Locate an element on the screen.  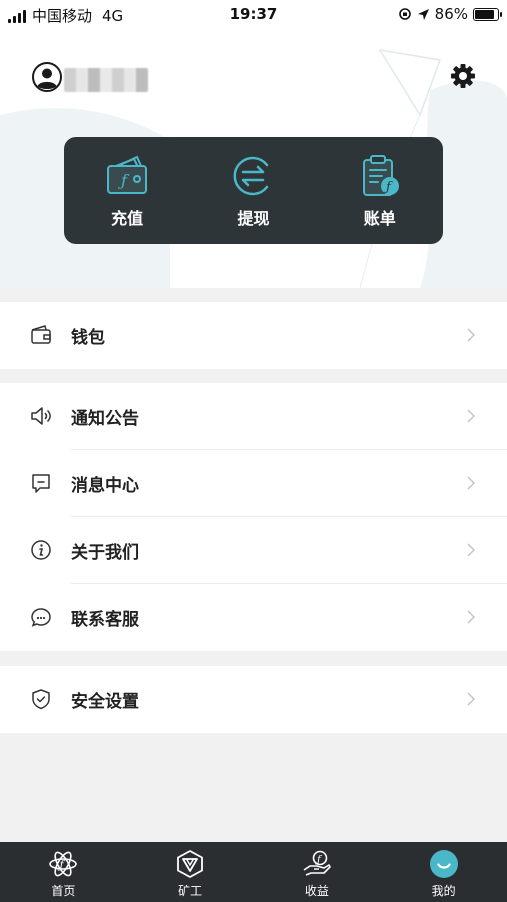
wallet-icon is located at coordinates (41, 334).